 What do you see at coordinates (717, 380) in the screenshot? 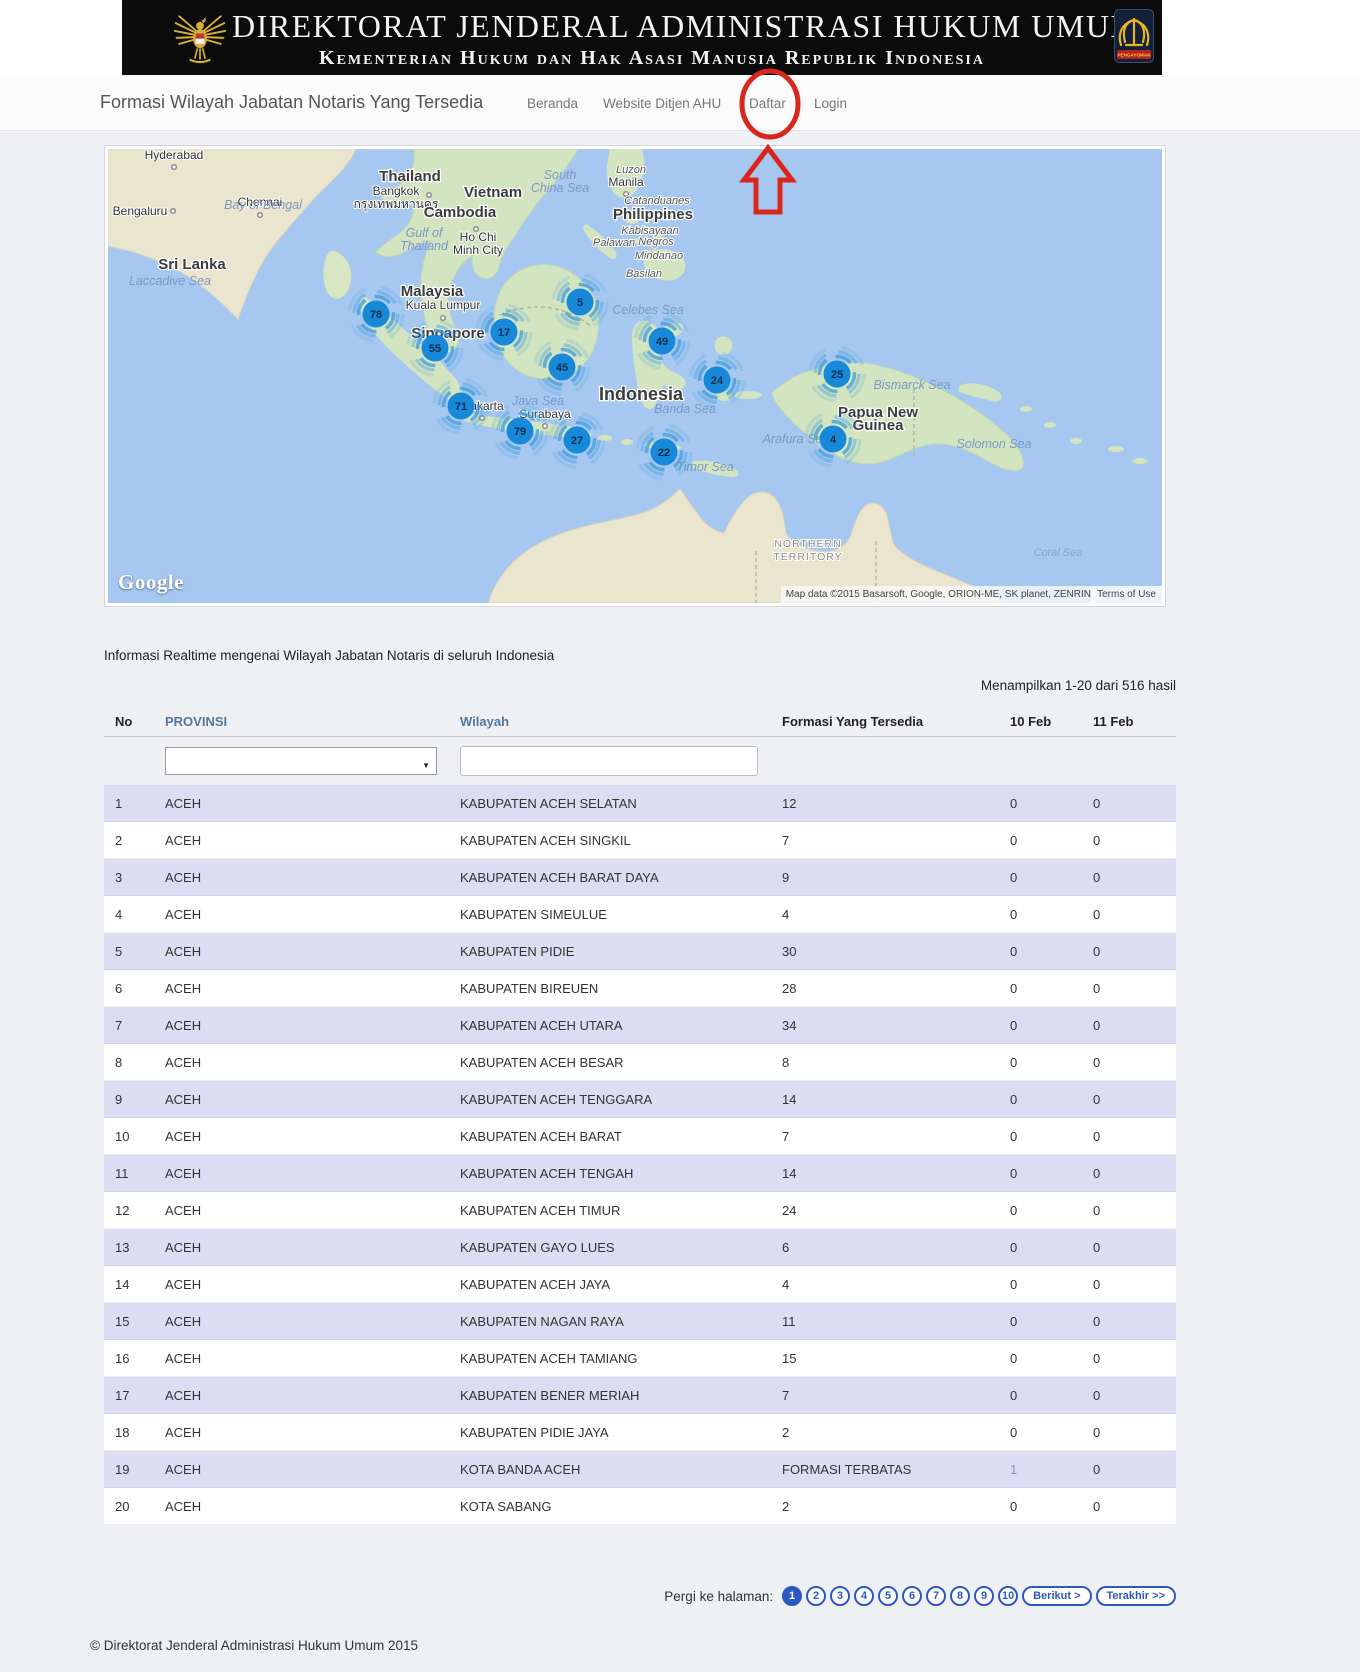
I see `map-cluster-marker: 24` at bounding box center [717, 380].